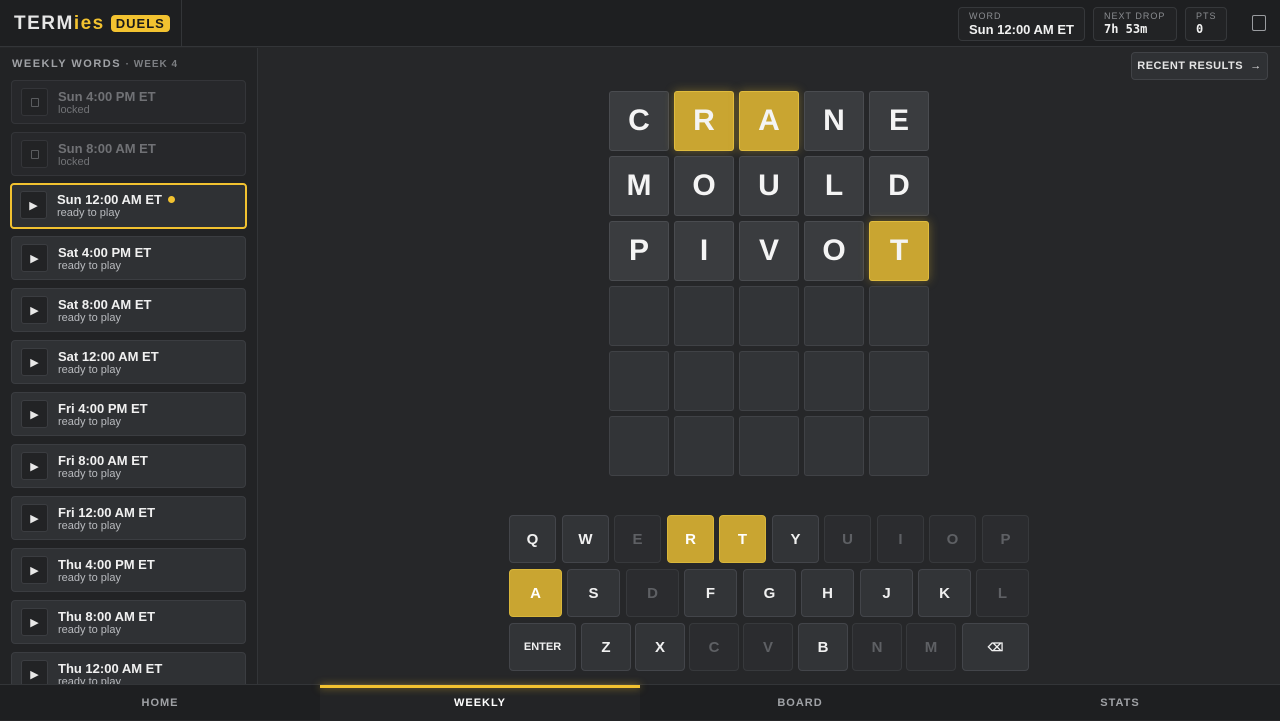 Image resolution: width=1280 pixels, height=721 pixels. I want to click on board-tile: P, so click(639, 251).